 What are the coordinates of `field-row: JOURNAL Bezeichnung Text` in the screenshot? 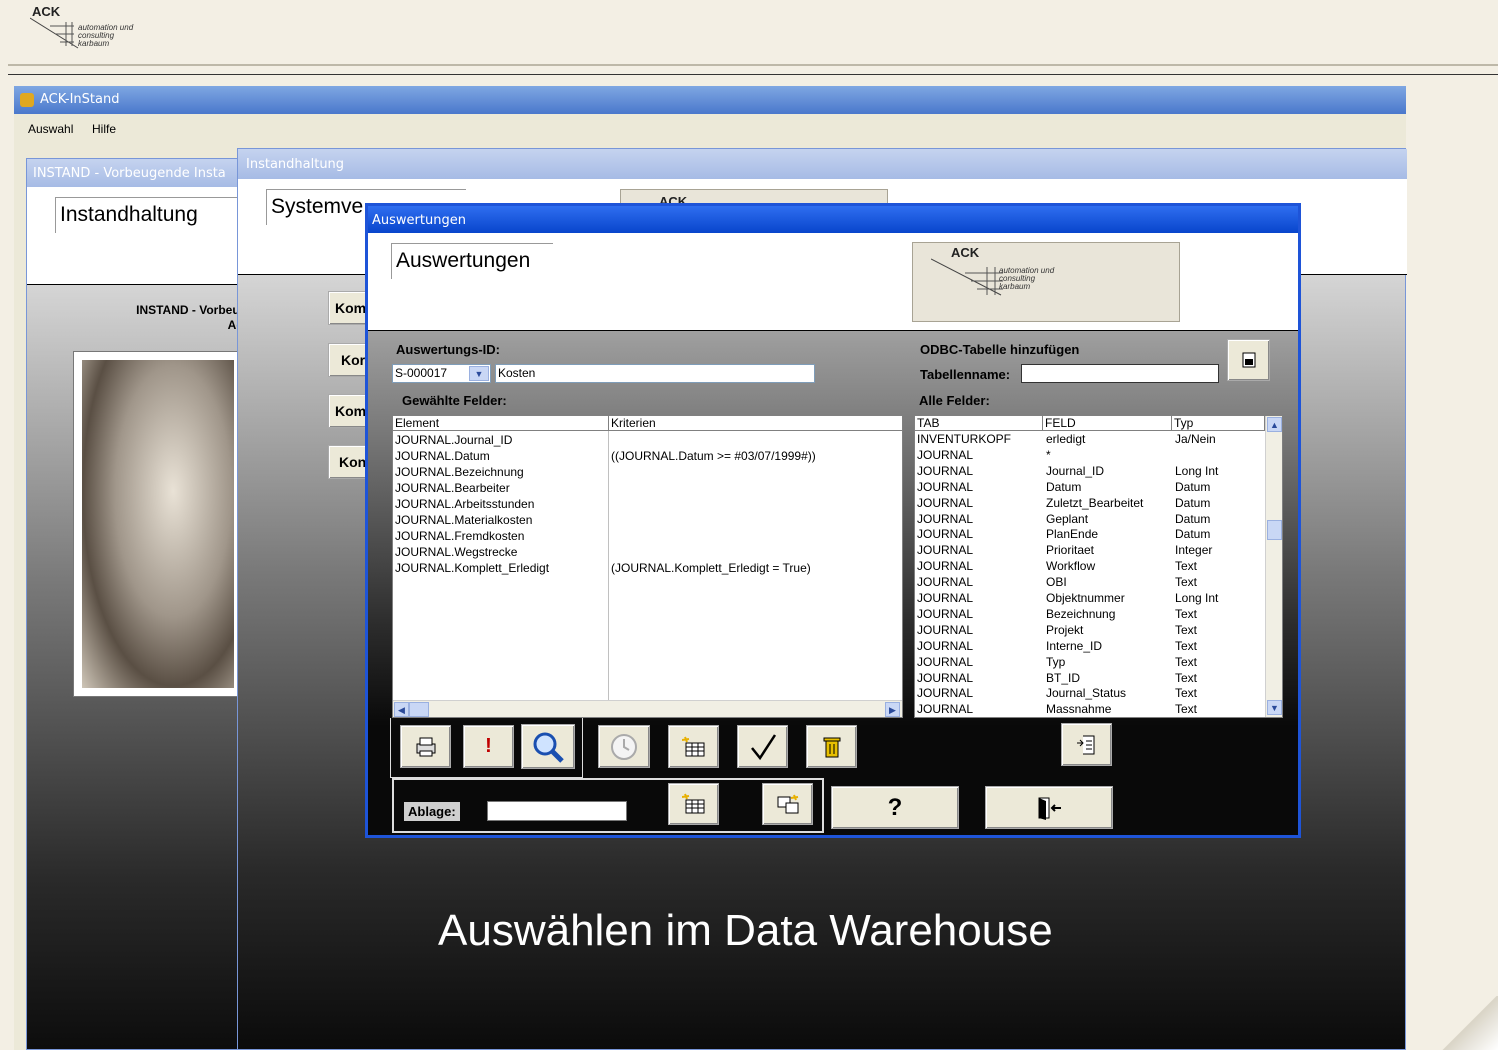 It's located at (1089, 614).